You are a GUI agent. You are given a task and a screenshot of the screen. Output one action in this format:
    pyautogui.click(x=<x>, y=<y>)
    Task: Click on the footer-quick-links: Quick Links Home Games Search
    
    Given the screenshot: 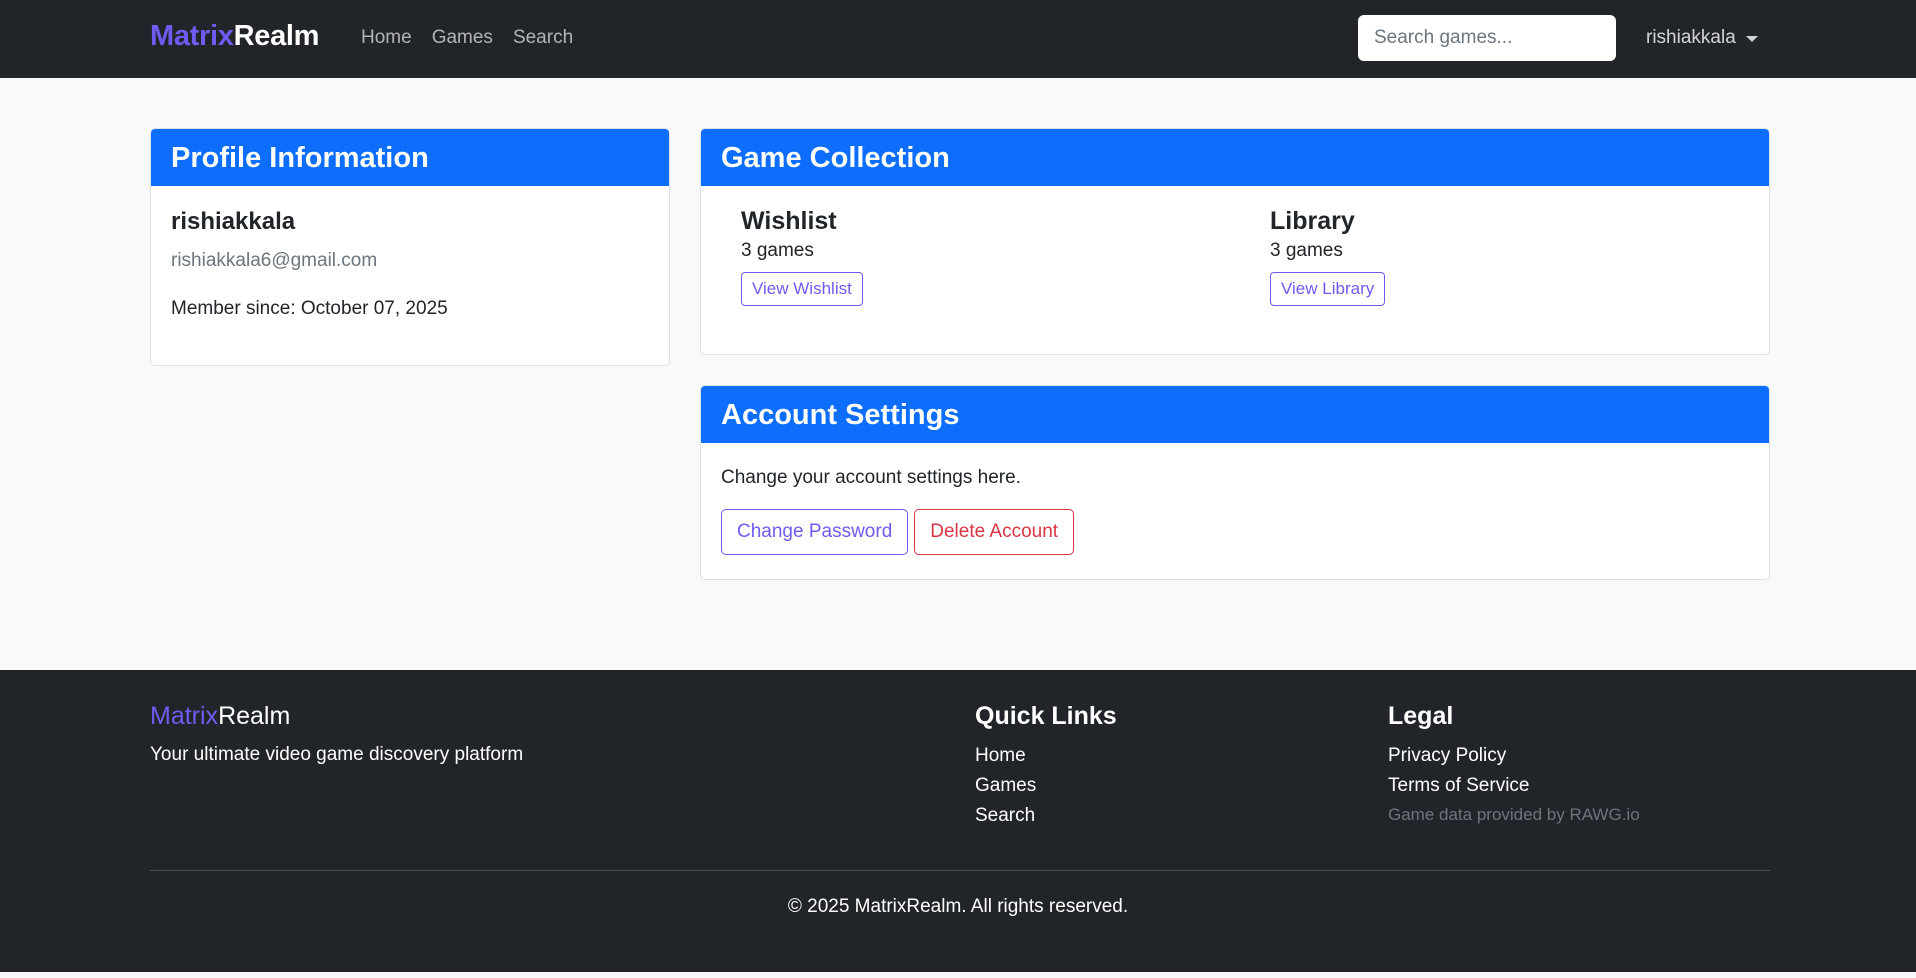 What is the action you would take?
    pyautogui.click(x=1046, y=768)
    